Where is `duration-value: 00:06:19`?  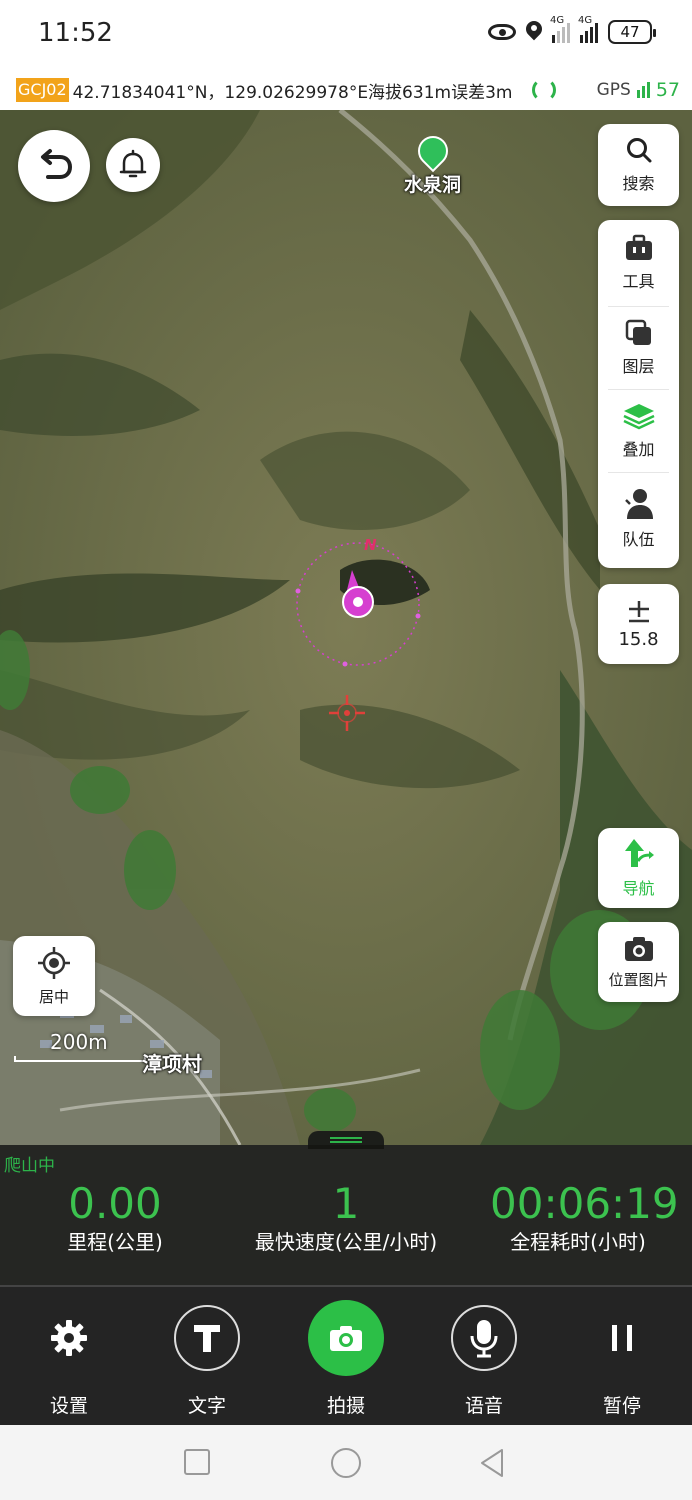 duration-value: 00:06:19 is located at coordinates (584, 1203).